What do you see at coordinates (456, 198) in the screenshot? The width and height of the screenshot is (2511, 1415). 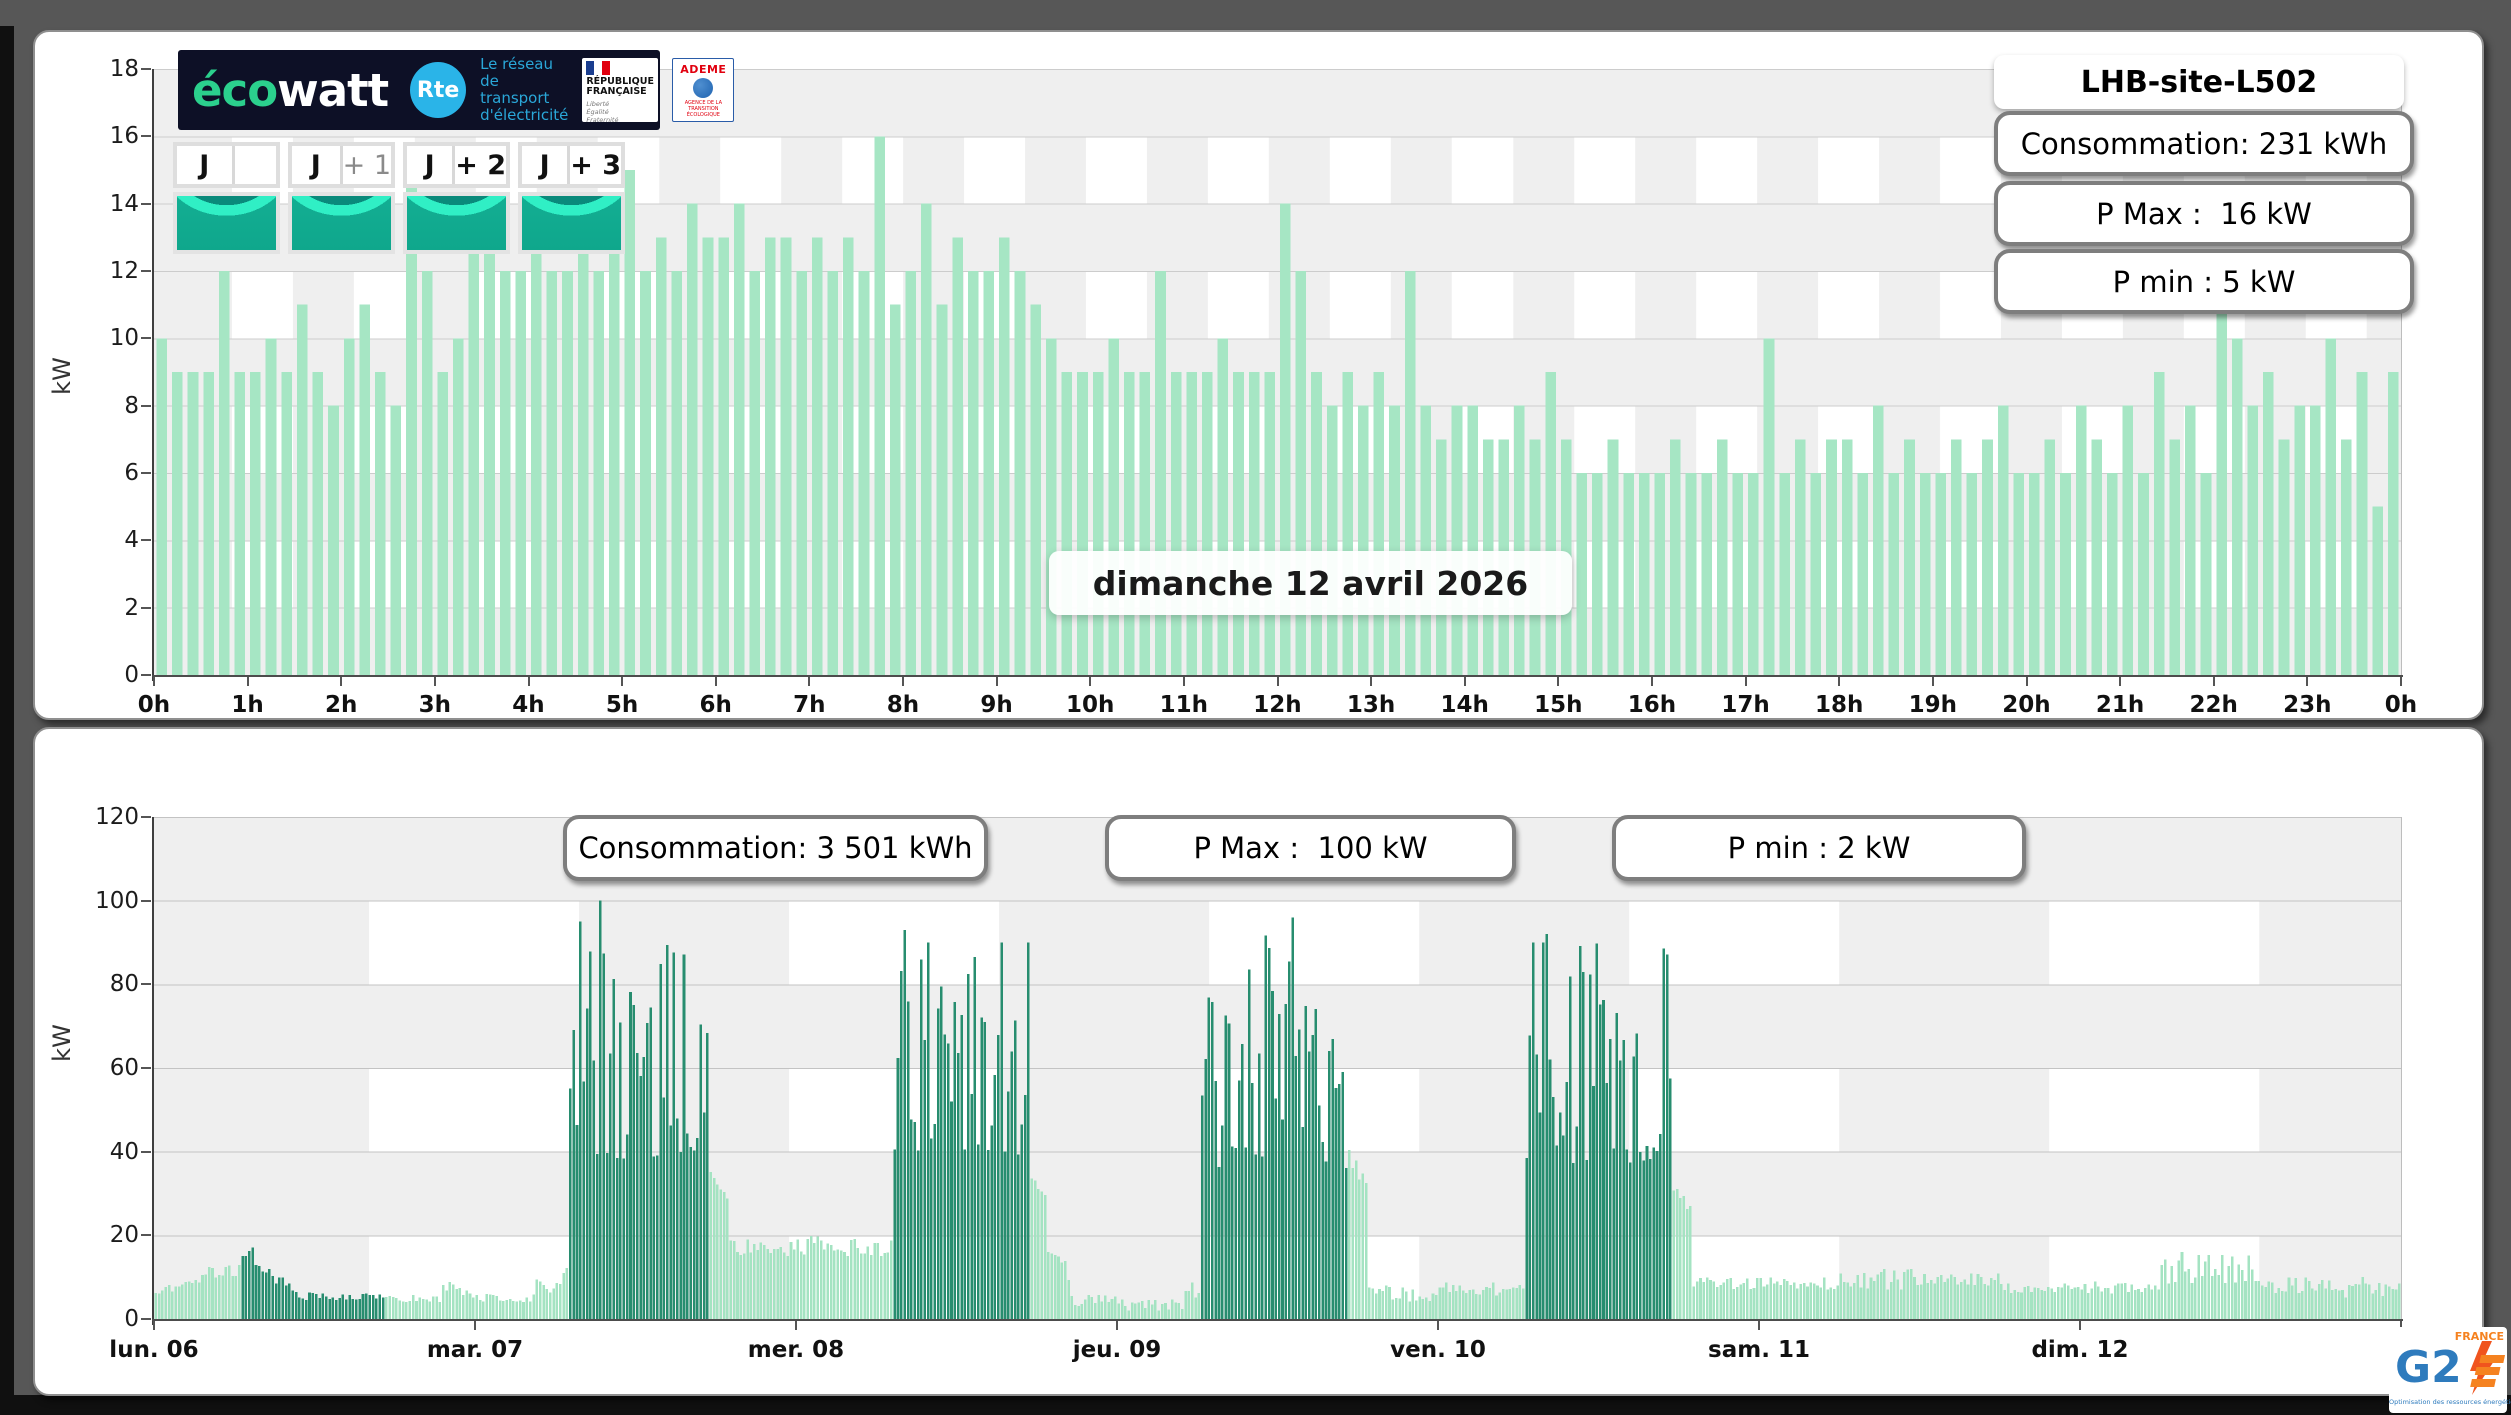 I see `day-button-J+2: J + 2` at bounding box center [456, 198].